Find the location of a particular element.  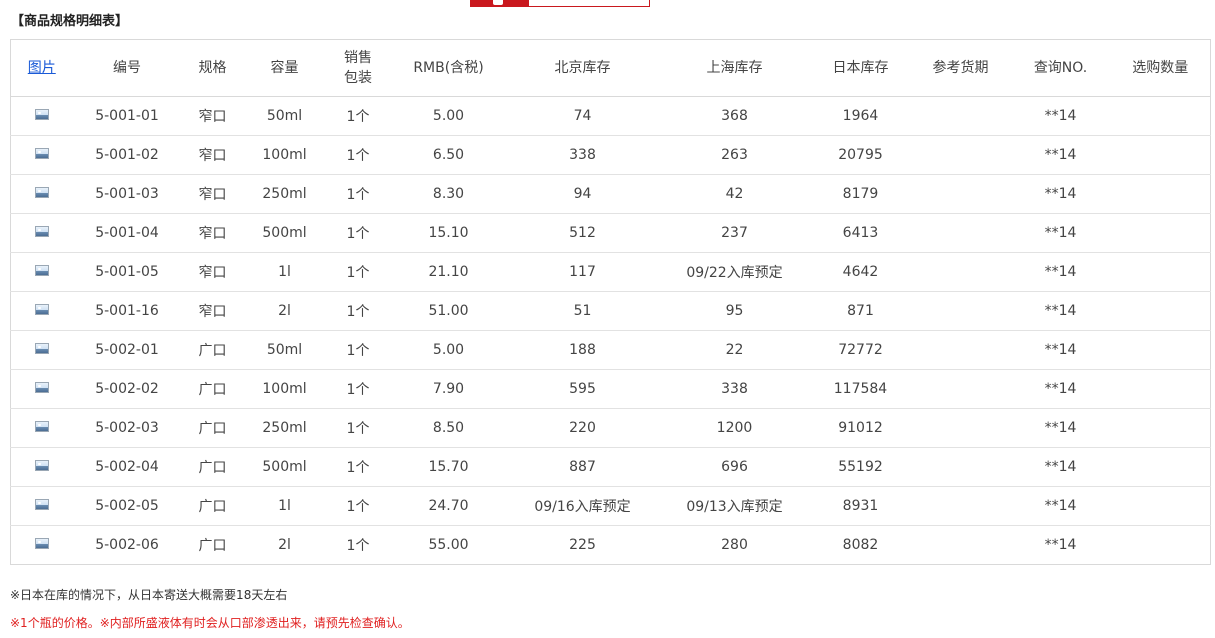

row-price: 21.10 is located at coordinates (448, 272).